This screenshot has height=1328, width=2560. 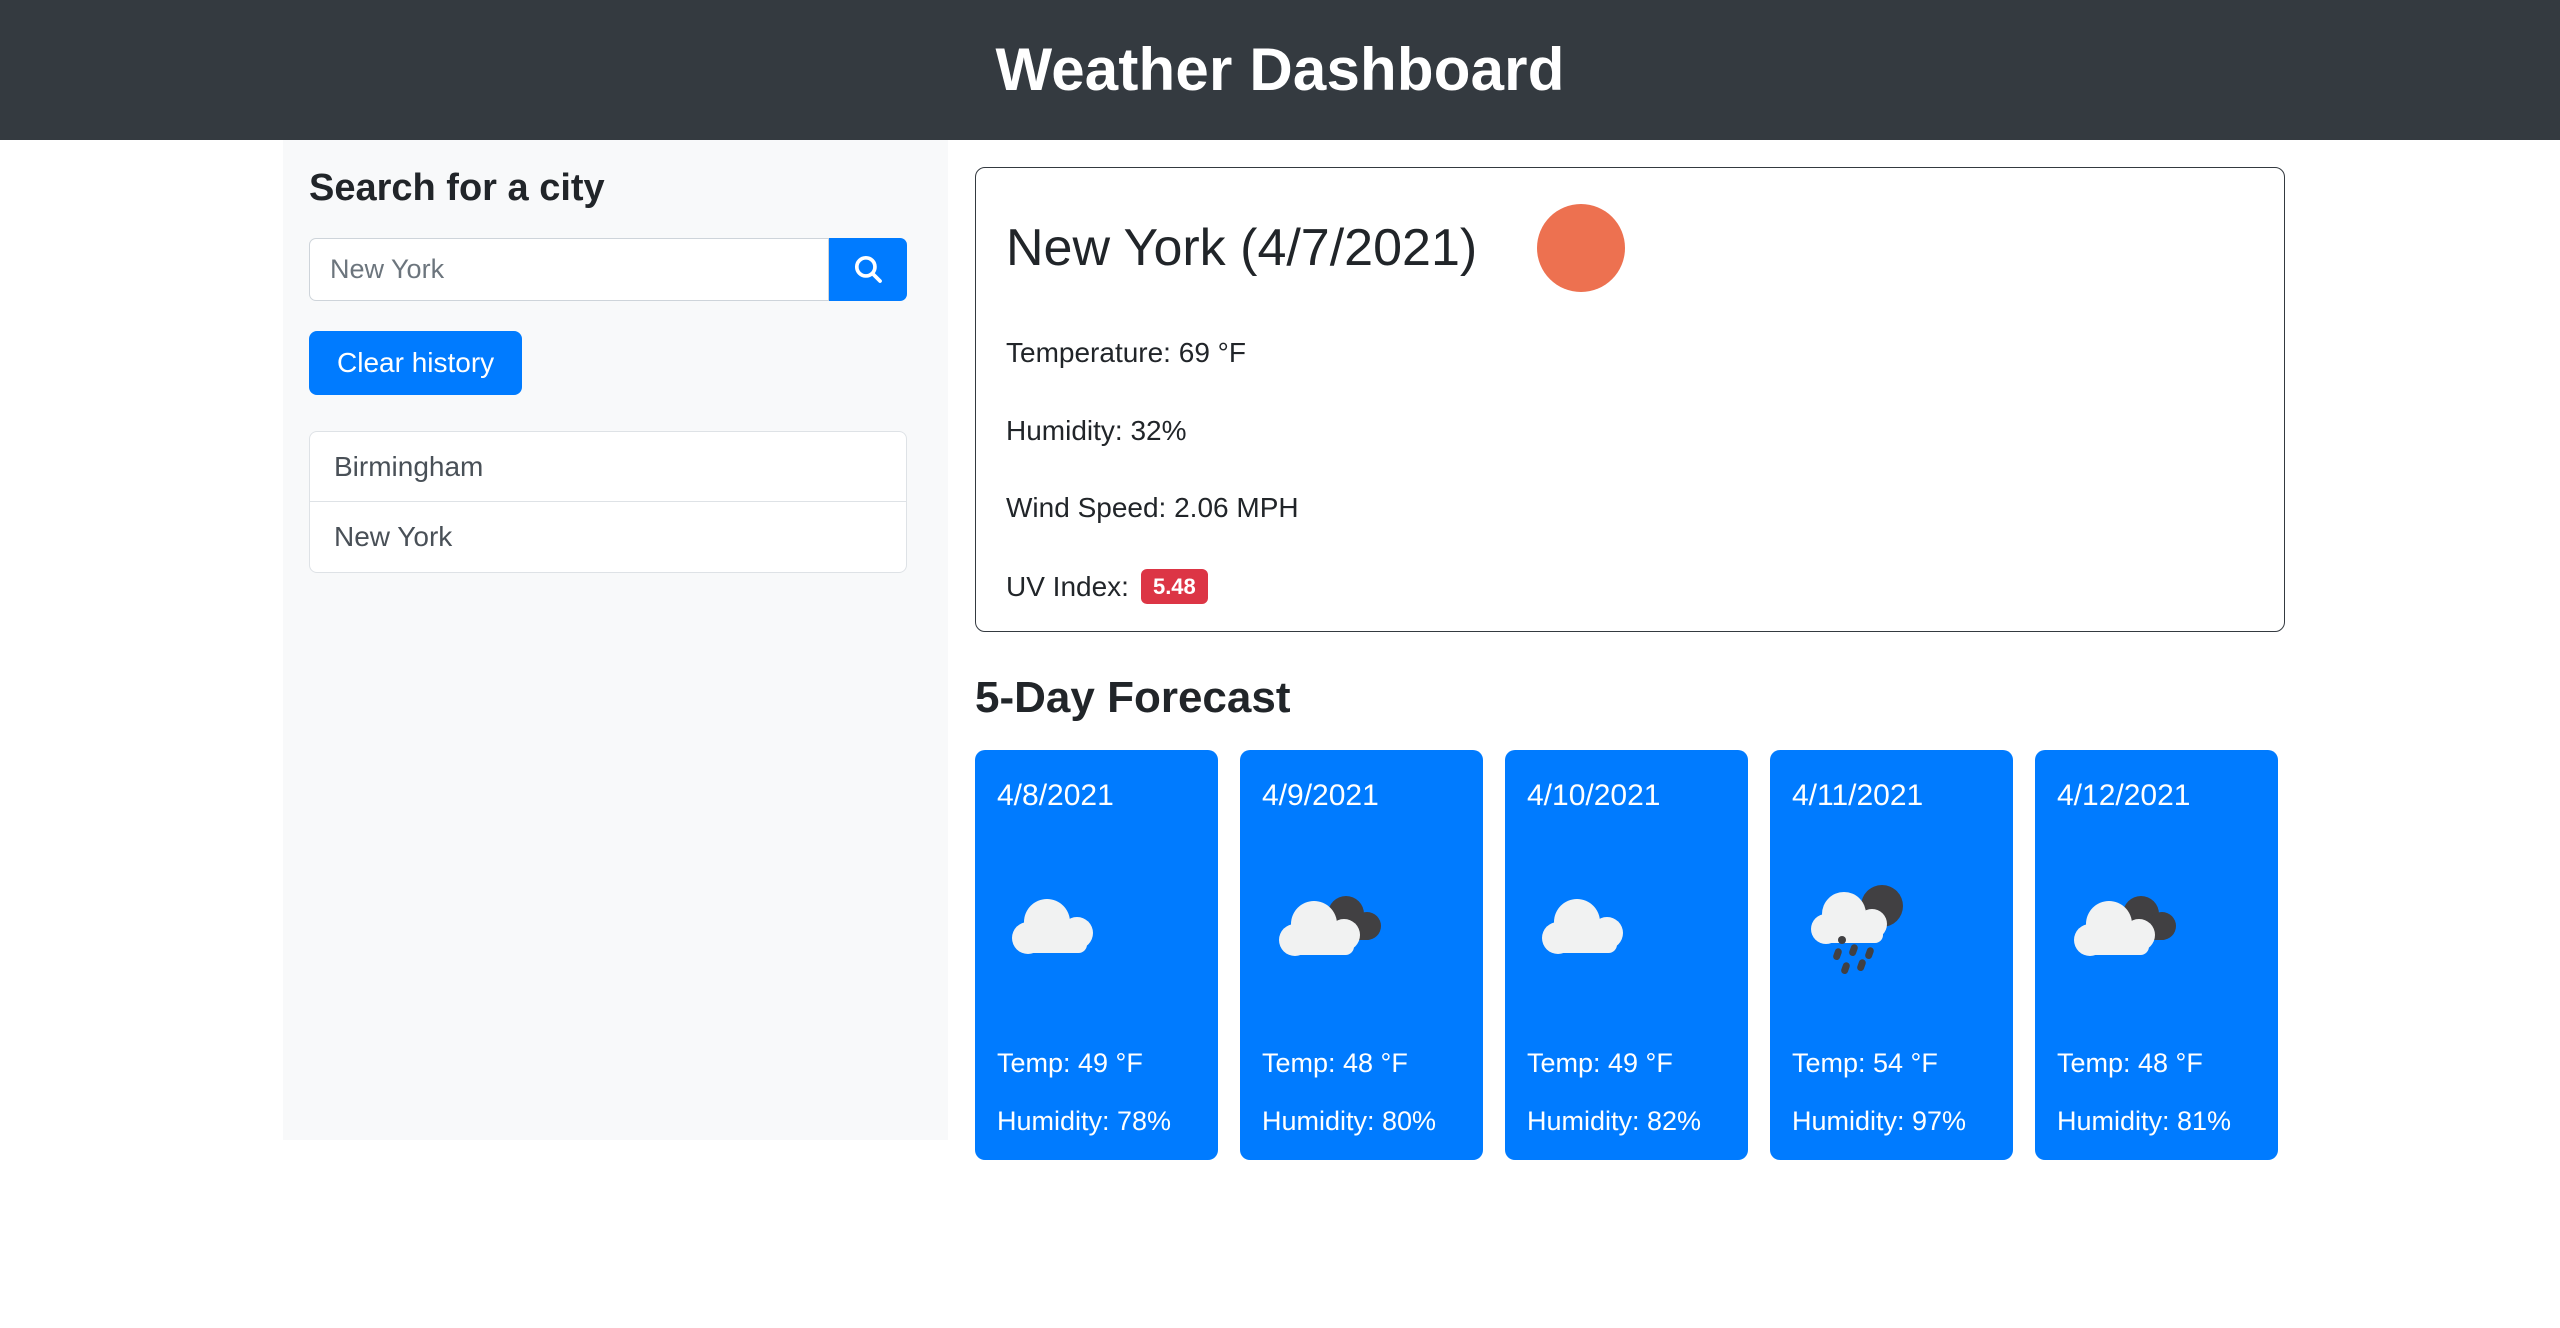 What do you see at coordinates (1084, 1121) in the screenshot?
I see `forecast-humidity: Humidity: 78%` at bounding box center [1084, 1121].